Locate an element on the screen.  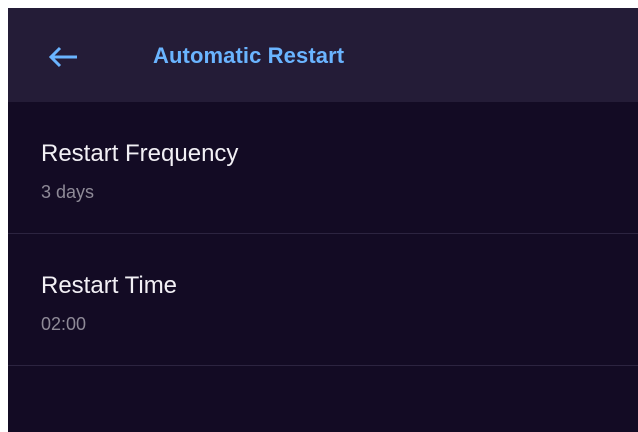
arrow-left-icon is located at coordinates (62, 57).